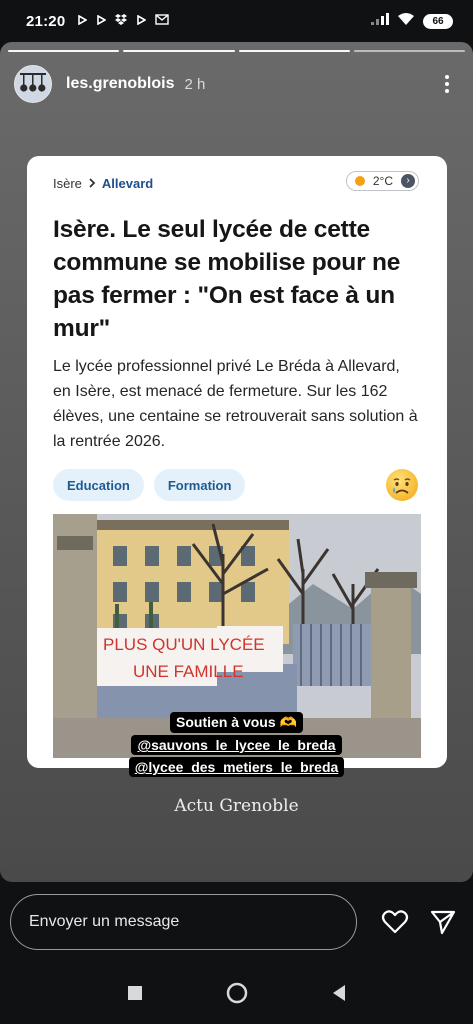 This screenshot has height=1024, width=473. I want to click on weather-badge: 2°C ›, so click(382, 181).